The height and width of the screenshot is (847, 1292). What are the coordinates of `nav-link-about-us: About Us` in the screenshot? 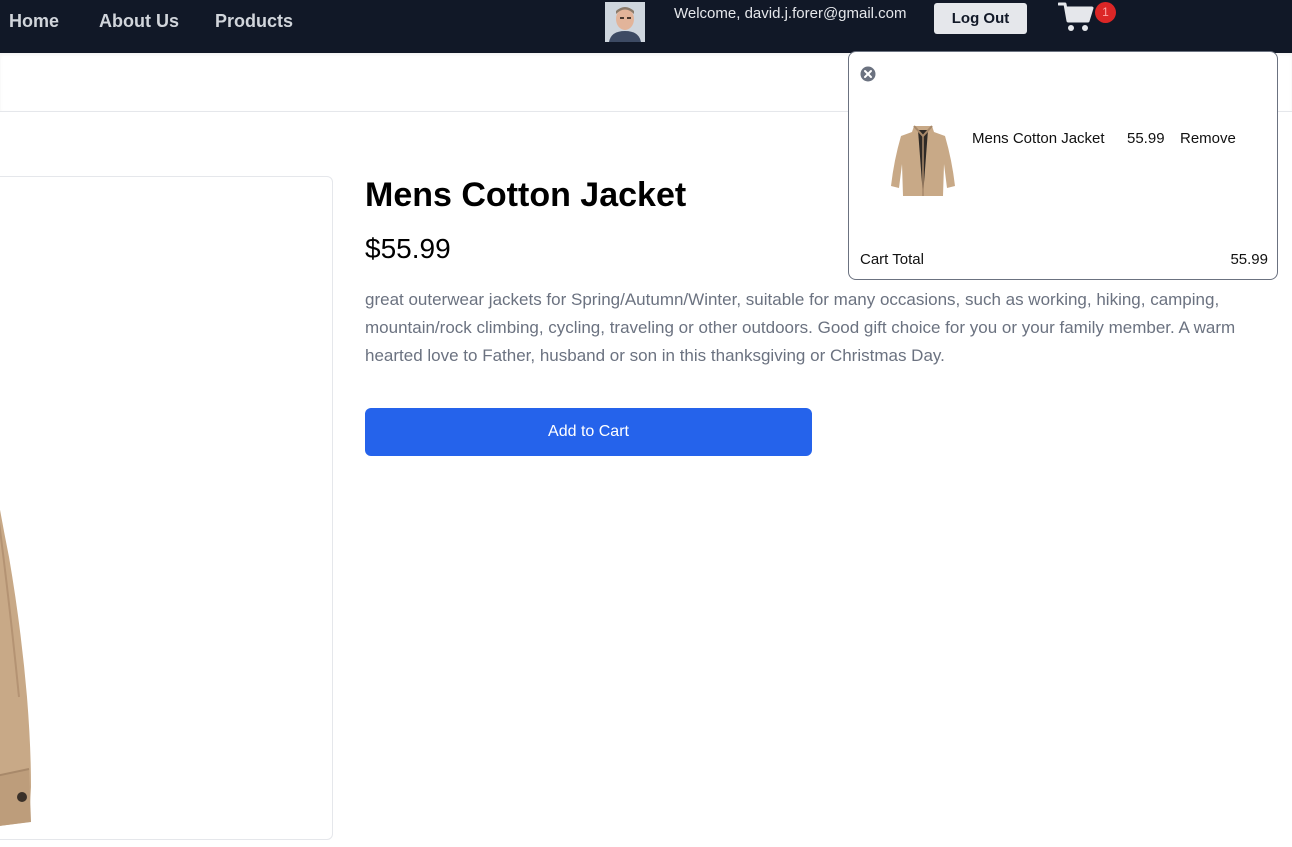 It's located at (139, 21).